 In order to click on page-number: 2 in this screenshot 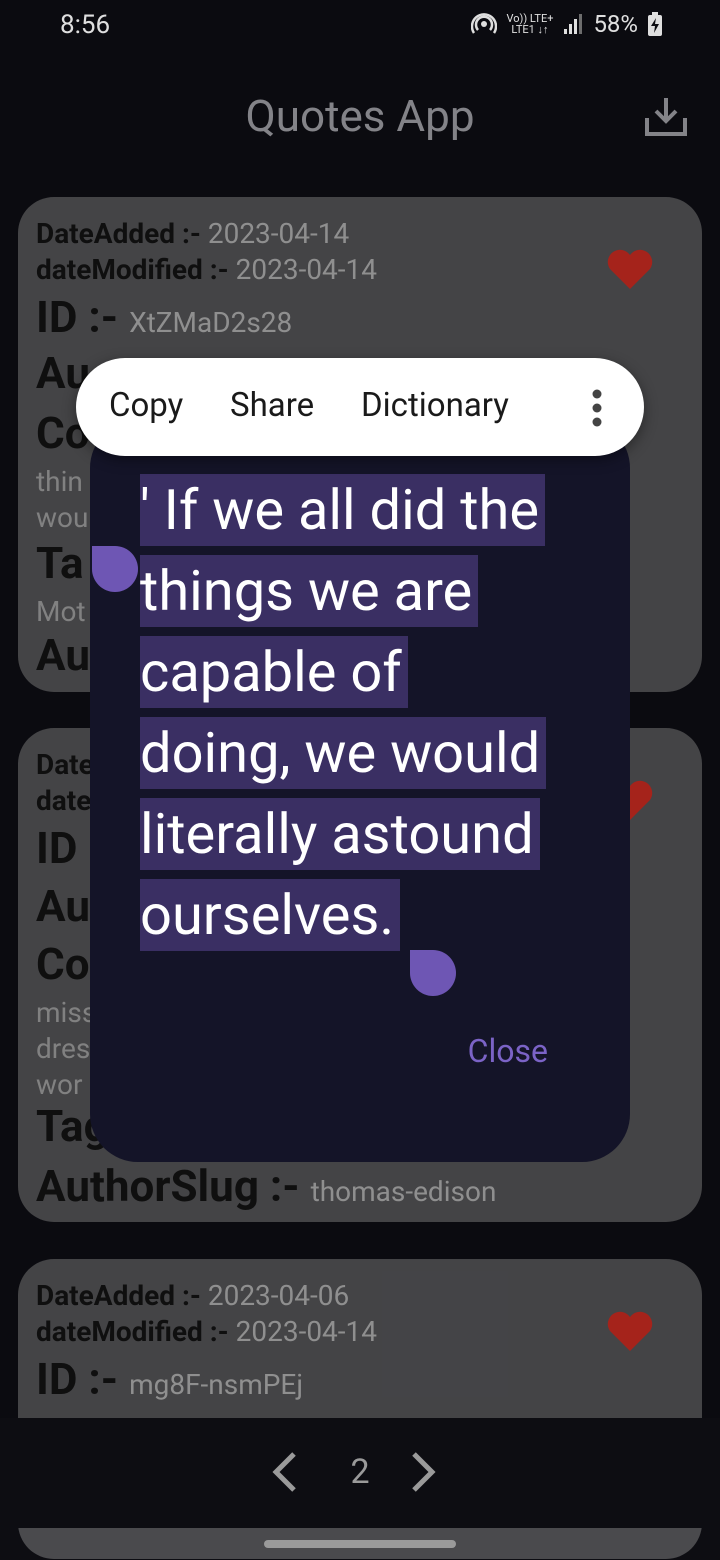, I will do `click(360, 1472)`.